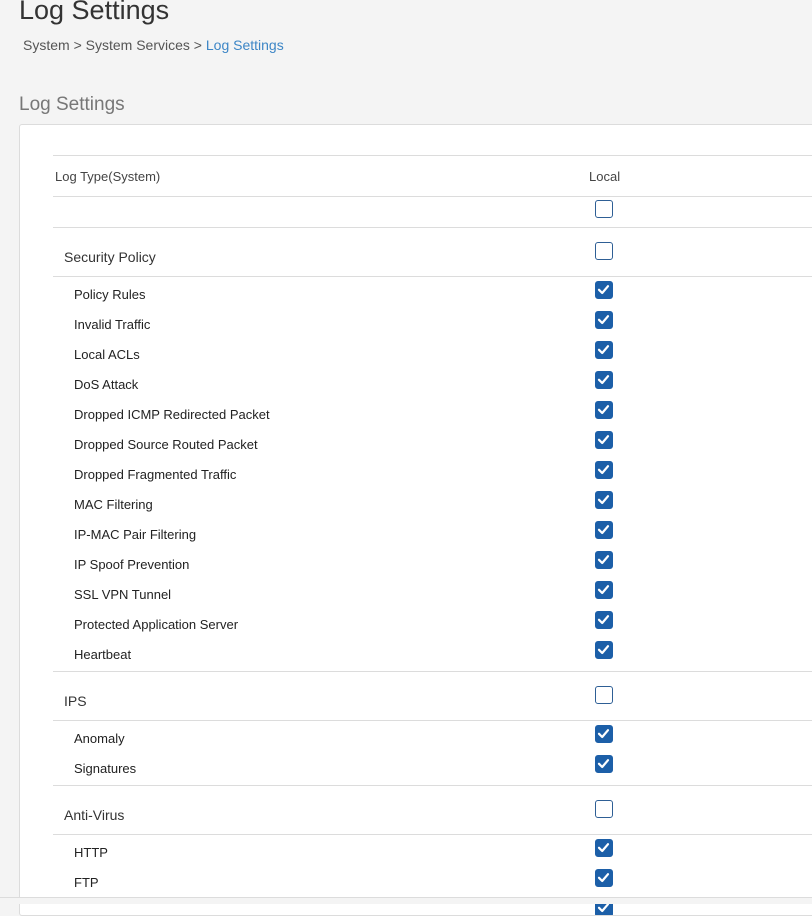 The height and width of the screenshot is (916, 812). What do you see at coordinates (138, 45) in the screenshot?
I see `breadcrumb-system-services: System Services` at bounding box center [138, 45].